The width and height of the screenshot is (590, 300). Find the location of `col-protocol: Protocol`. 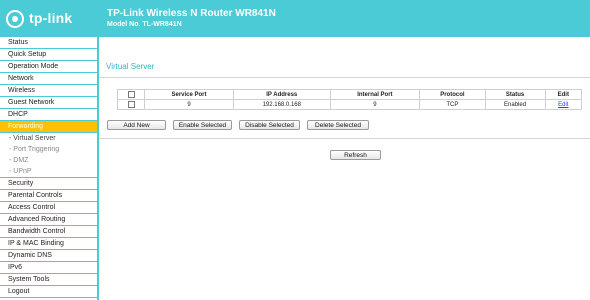

col-protocol: Protocol is located at coordinates (452, 94).